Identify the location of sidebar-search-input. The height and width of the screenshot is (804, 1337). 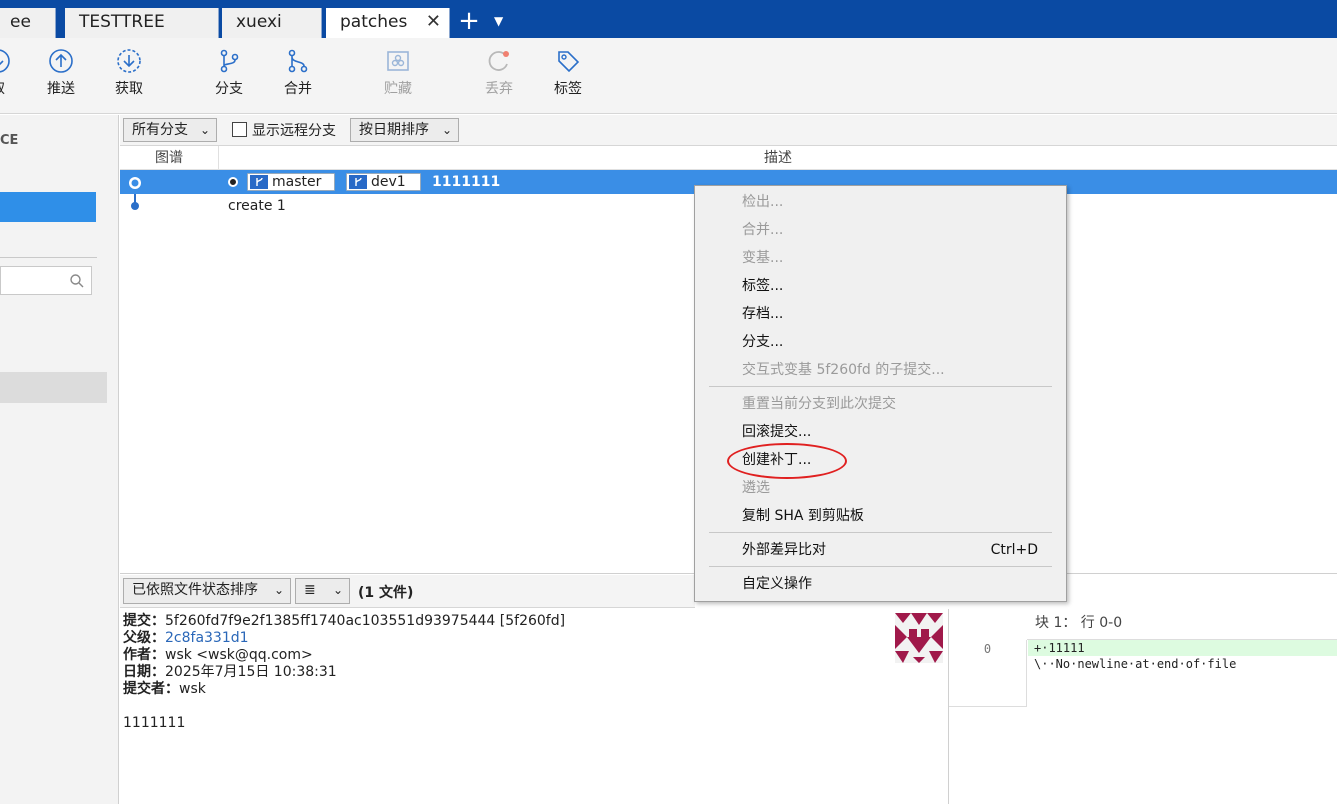
(46, 280).